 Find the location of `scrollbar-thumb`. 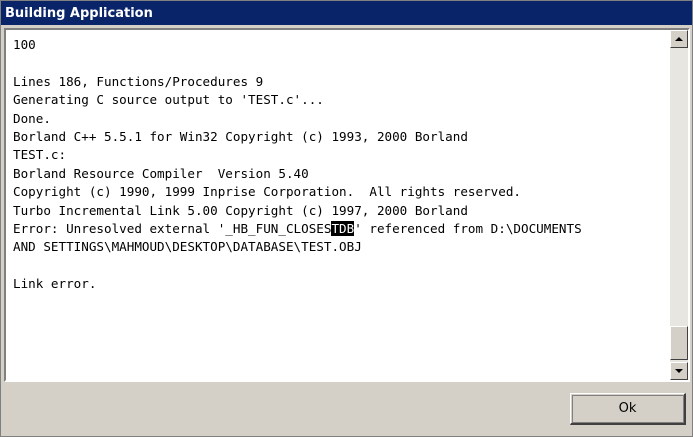

scrollbar-thumb is located at coordinates (679, 343).